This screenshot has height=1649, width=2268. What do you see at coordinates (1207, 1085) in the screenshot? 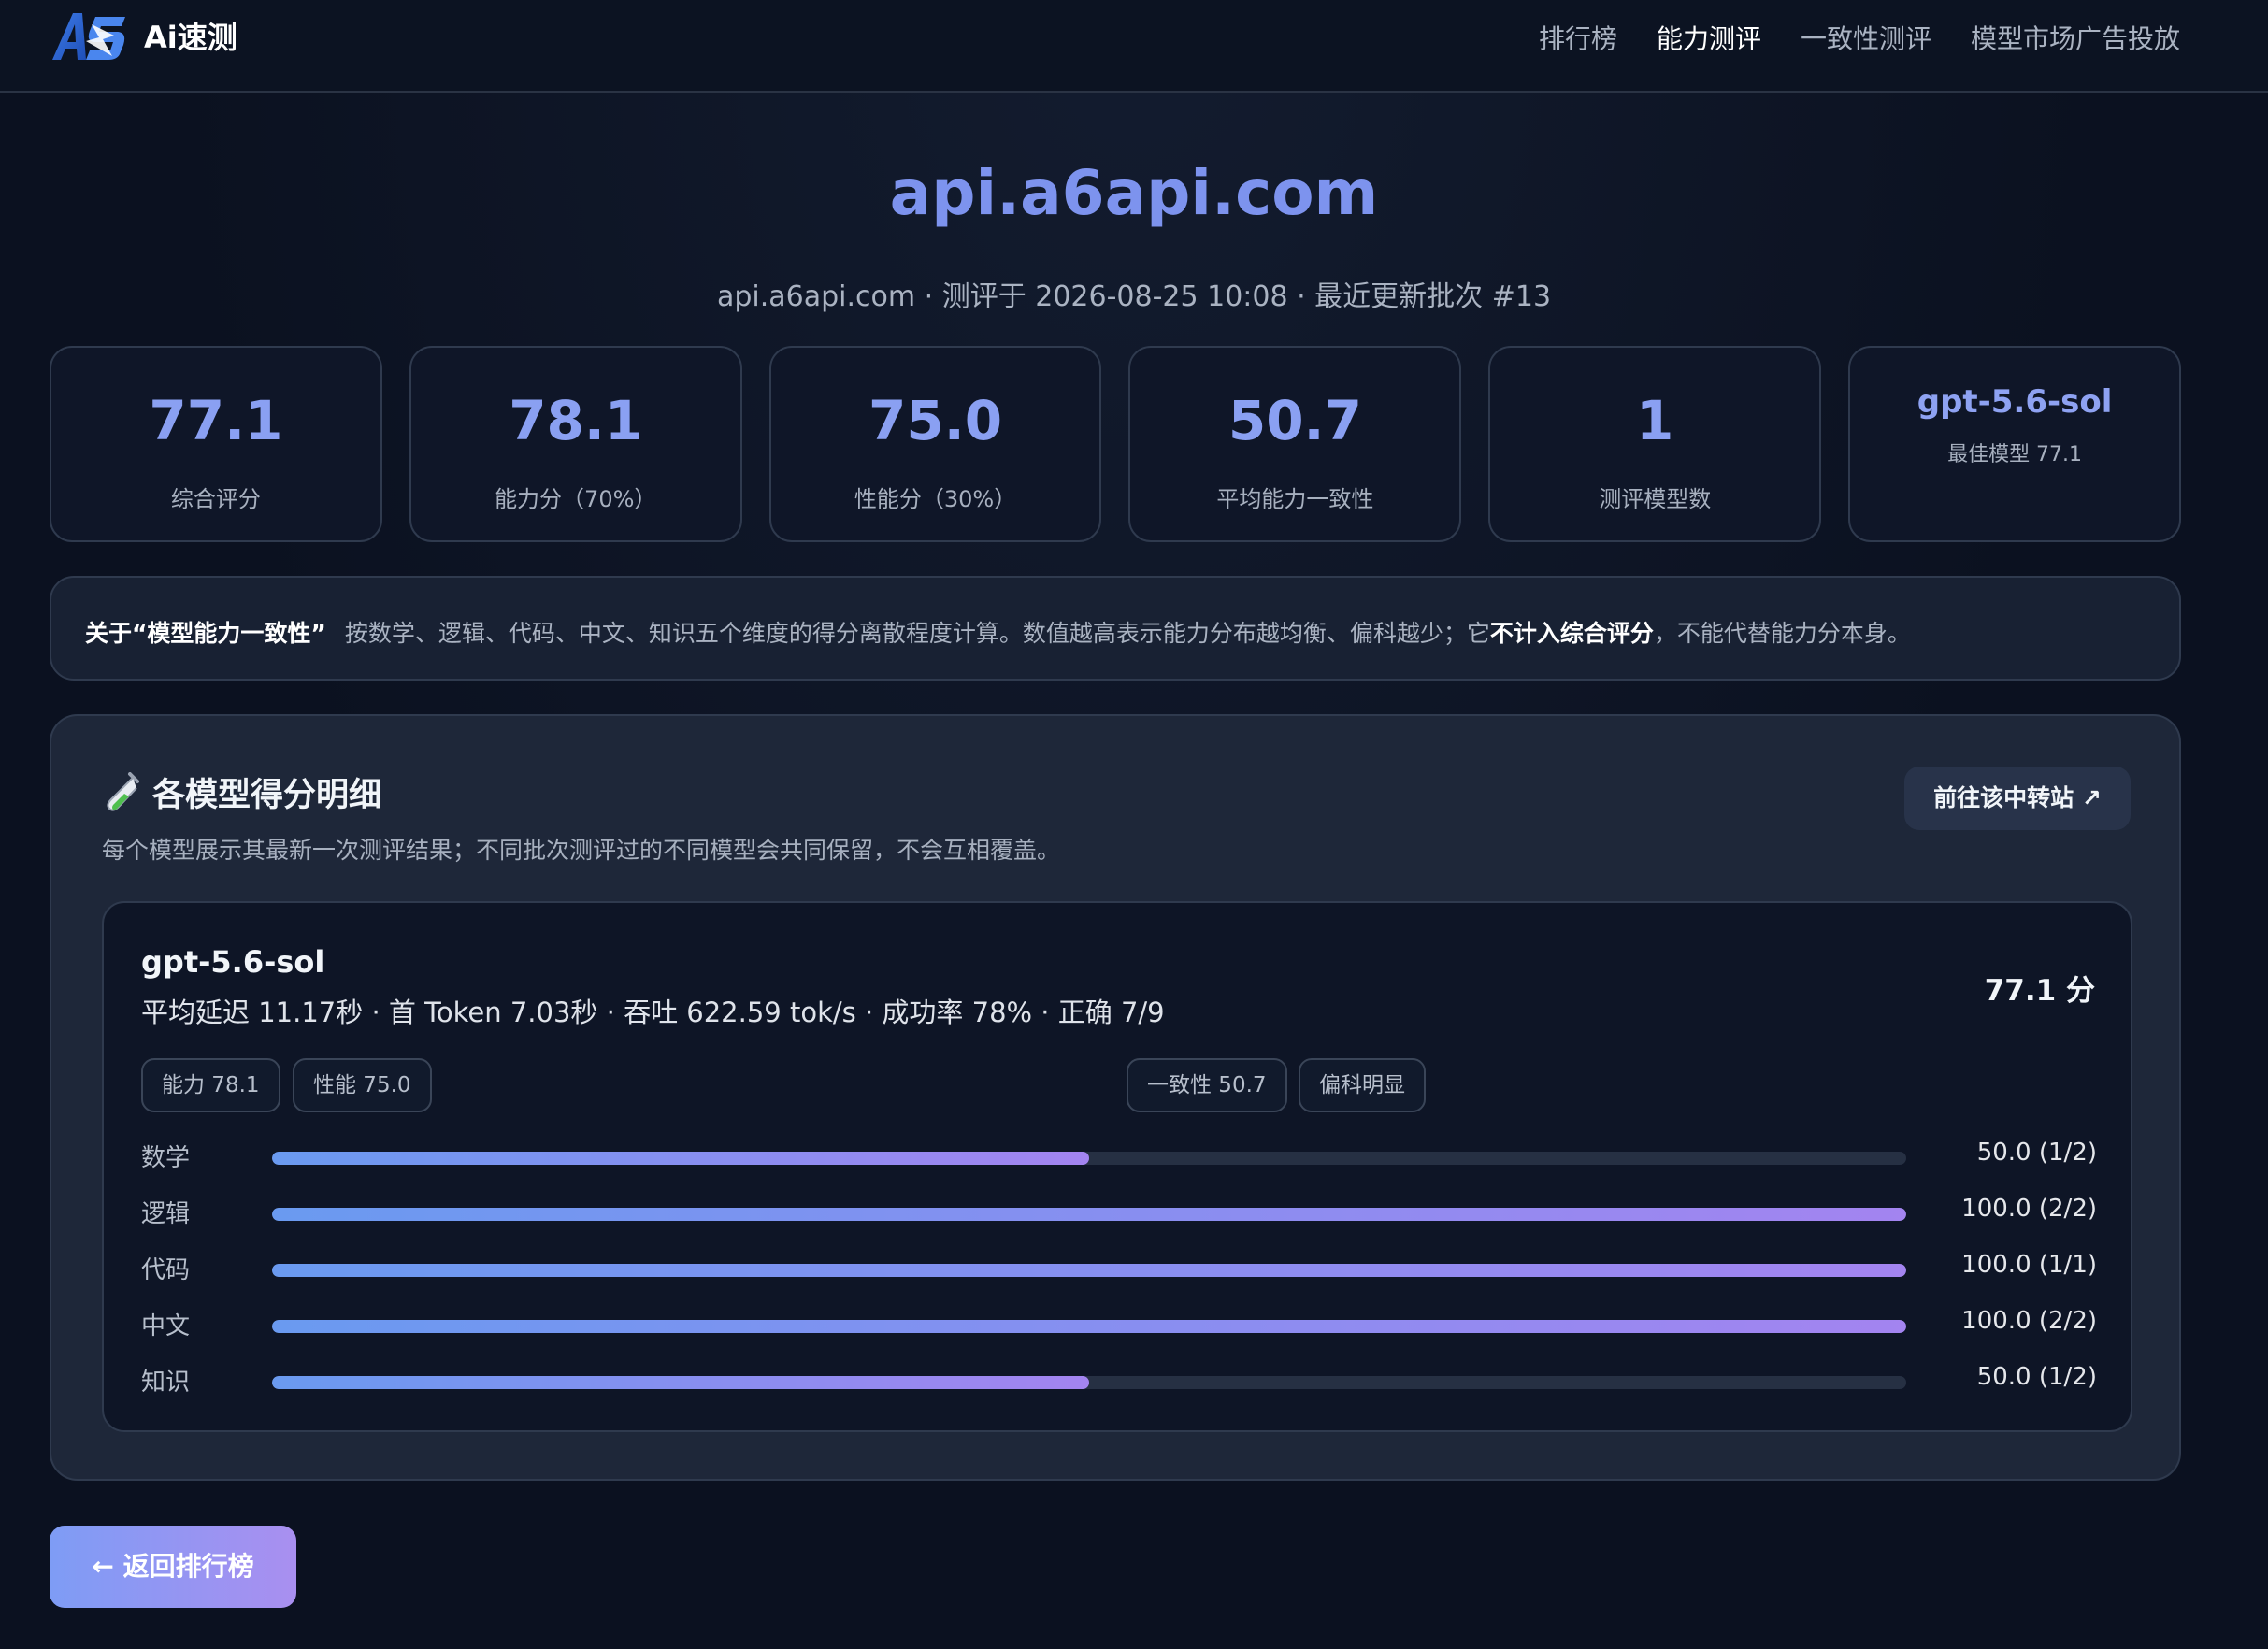
I see `consistency-tag: 一致性 50.7` at bounding box center [1207, 1085].